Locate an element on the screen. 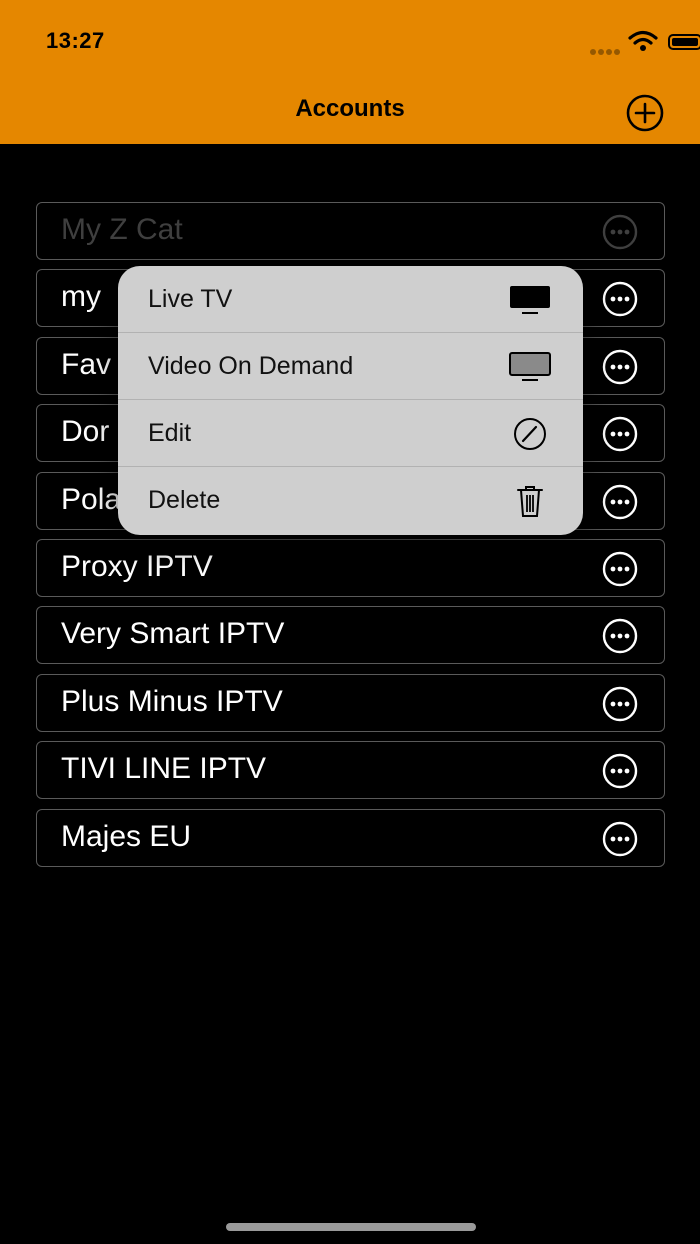  account-label: Majes EU is located at coordinates (126, 836).